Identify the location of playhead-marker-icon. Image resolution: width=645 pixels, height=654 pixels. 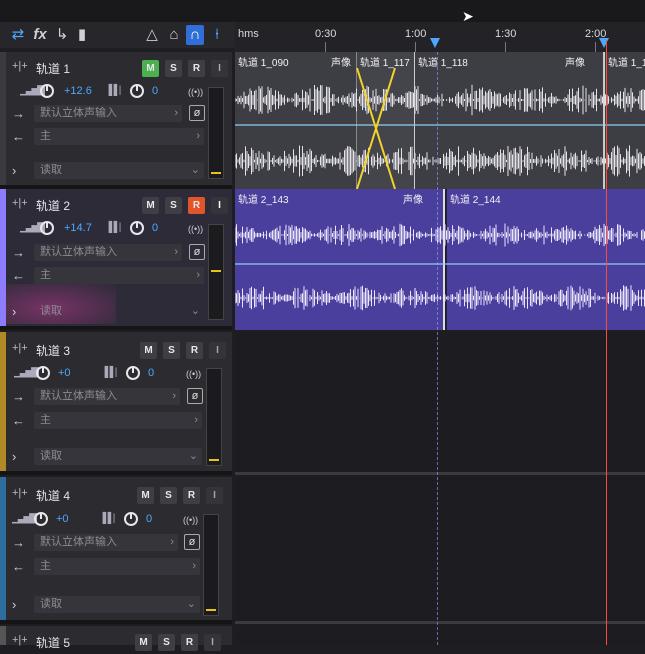
(604, 43).